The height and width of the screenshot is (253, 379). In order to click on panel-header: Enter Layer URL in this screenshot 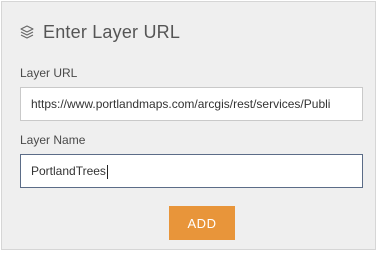, I will do `click(99, 32)`.